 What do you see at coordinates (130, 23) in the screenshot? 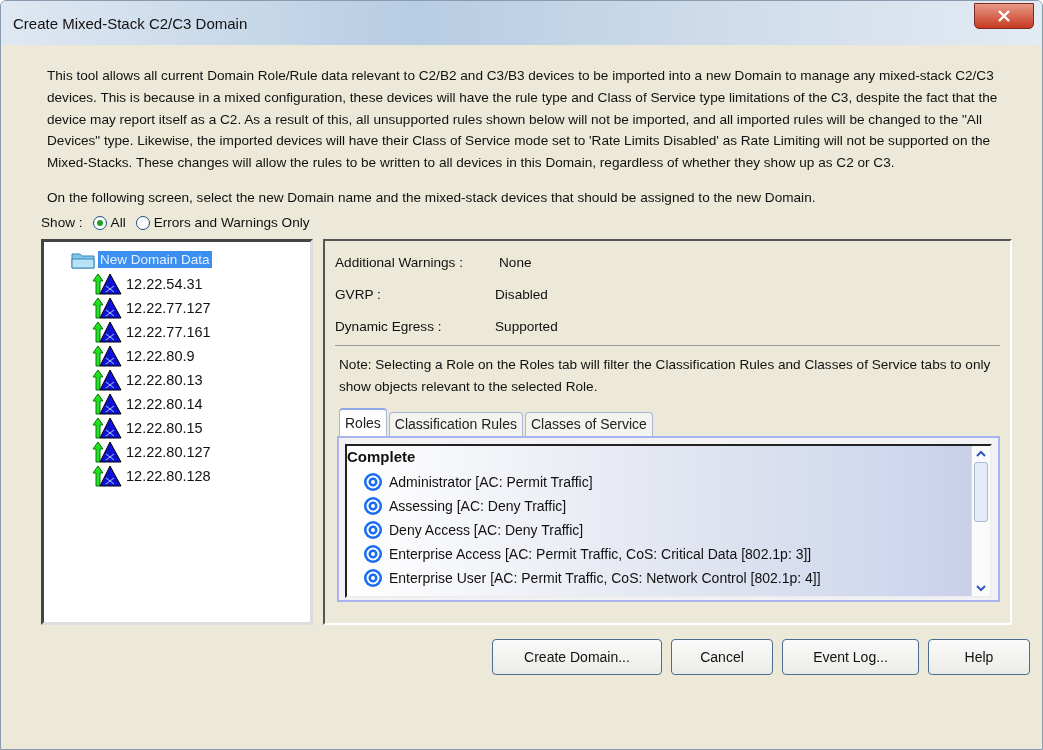
I see `window-title: Create Mixed-Stack C2/C3 Domain` at bounding box center [130, 23].